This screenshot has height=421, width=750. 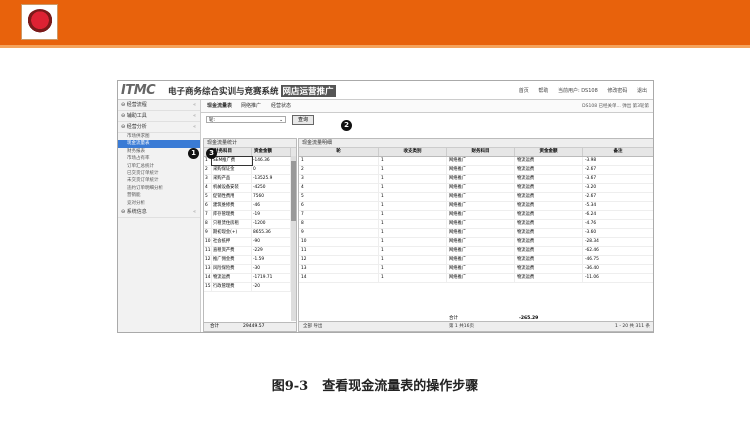 I want to click on table-cell: 采购产品, so click(x=232, y=179).